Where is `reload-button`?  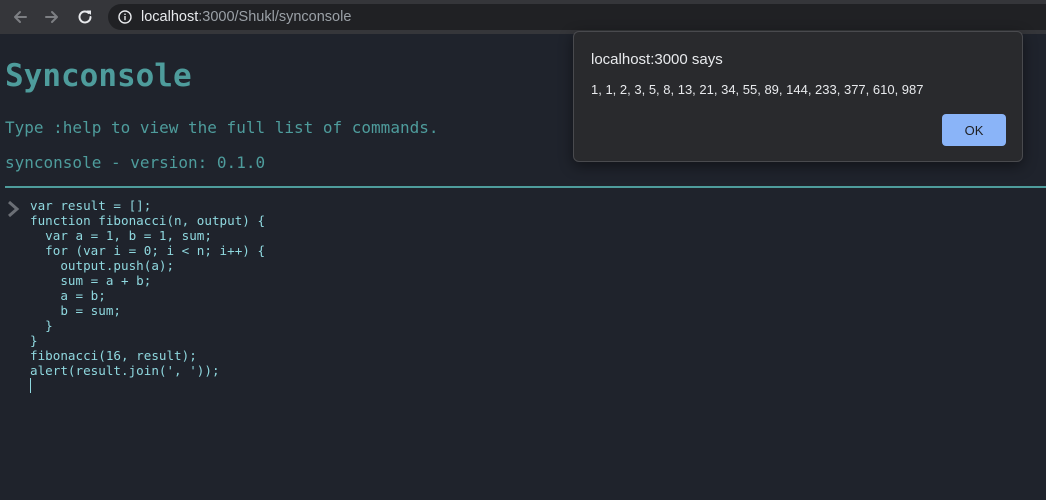
reload-button is located at coordinates (85, 17).